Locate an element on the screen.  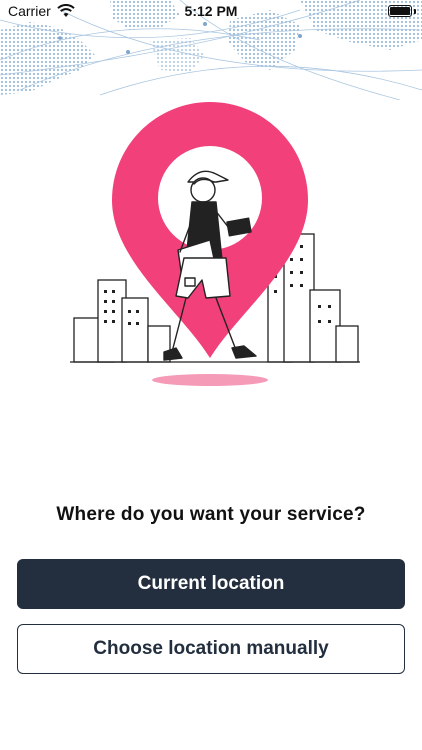
battery-cap is located at coordinates (415, 11).